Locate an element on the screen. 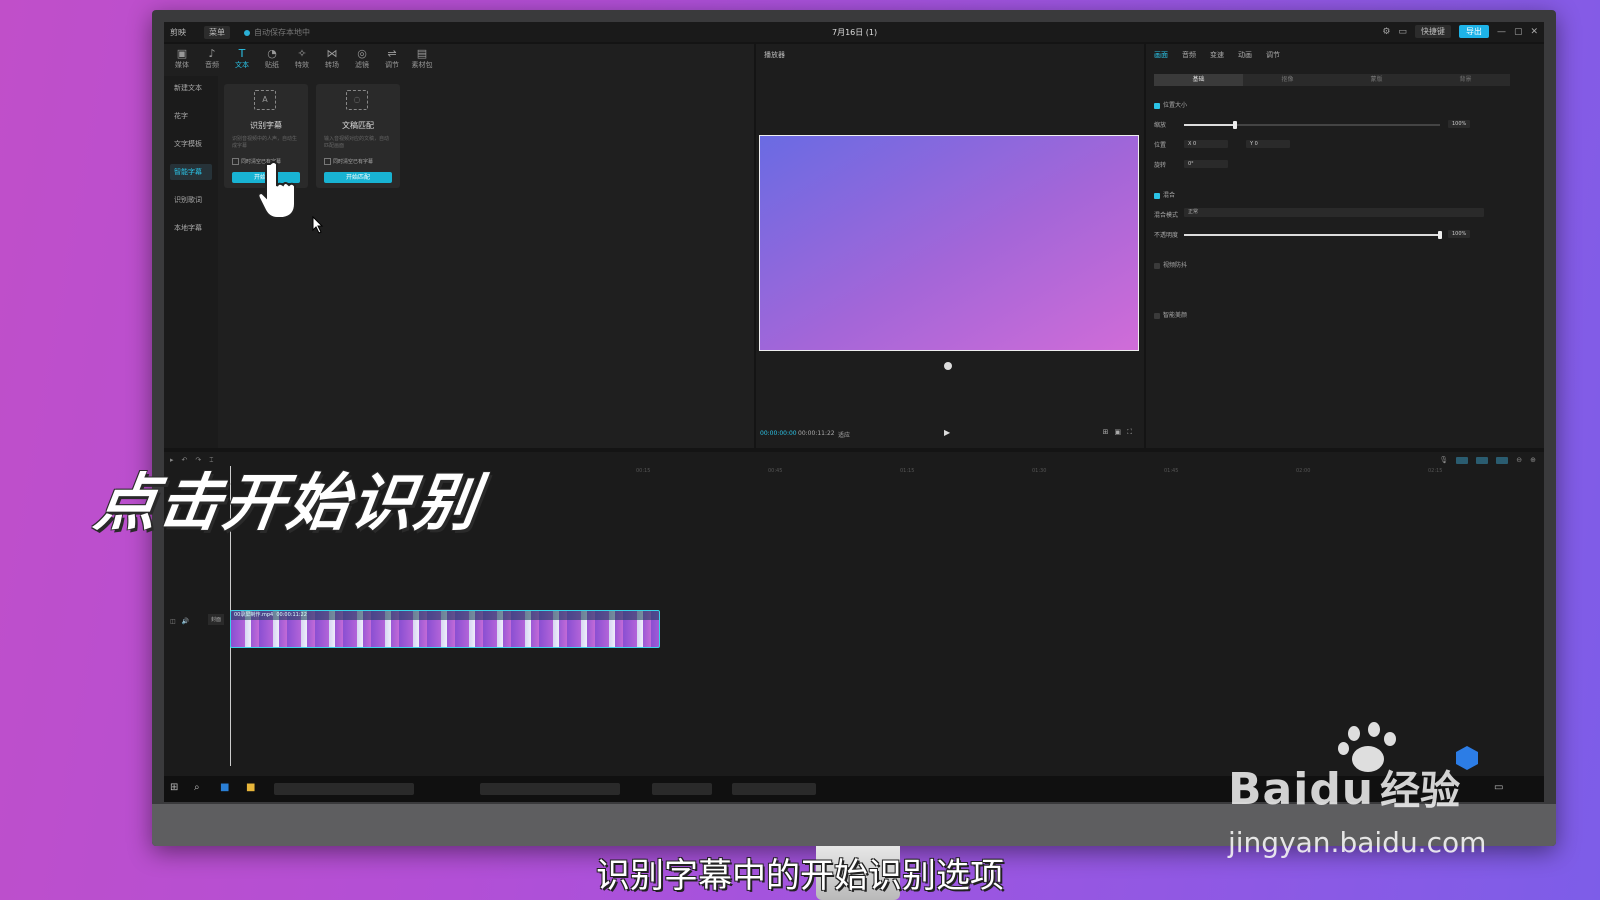 This screenshot has height=900, width=1600. sidebar-item-text-template: 文字模板 is located at coordinates (191, 144).